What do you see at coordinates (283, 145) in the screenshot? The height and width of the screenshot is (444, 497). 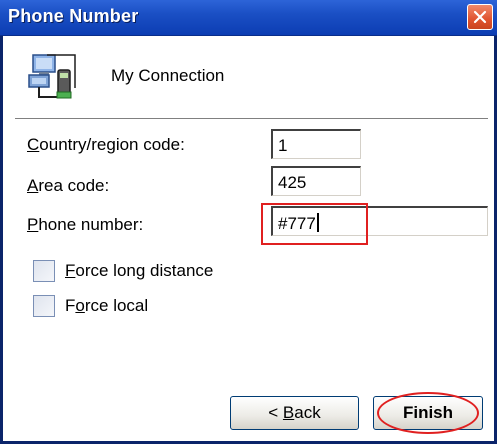 I see `country-code-value: 1` at bounding box center [283, 145].